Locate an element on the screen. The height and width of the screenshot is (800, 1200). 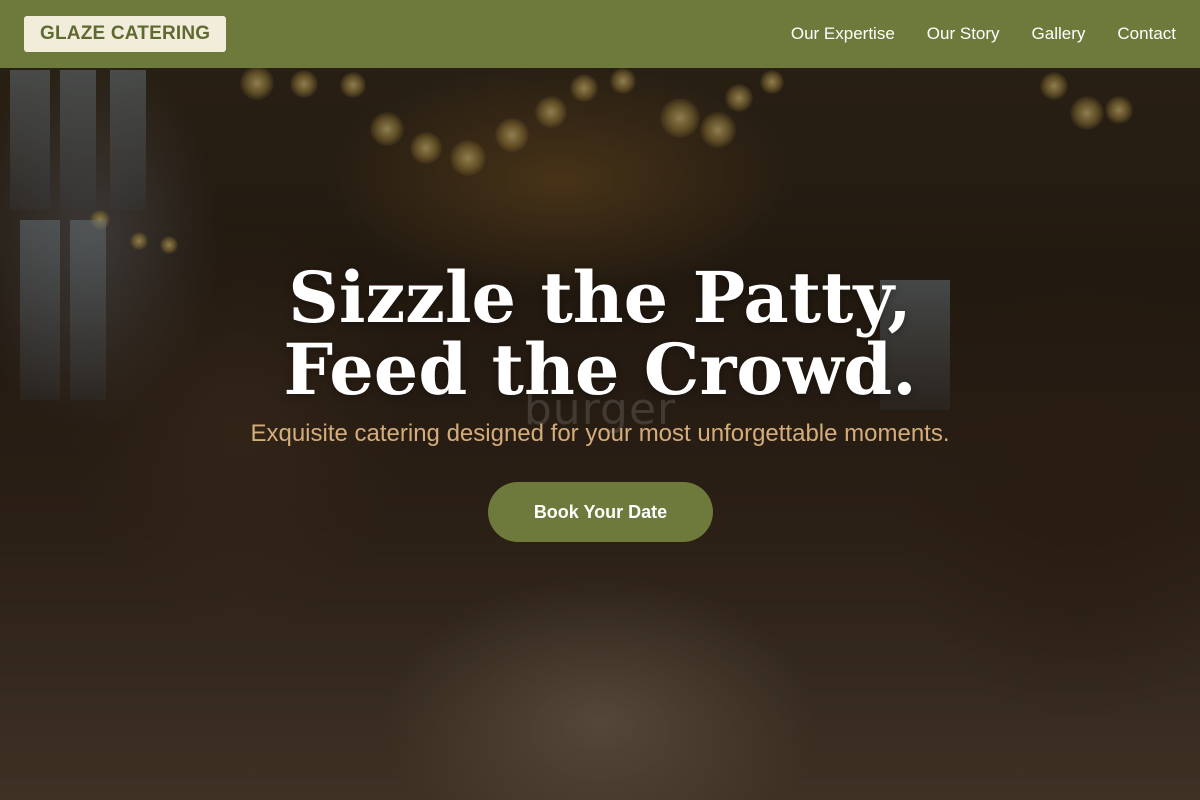
nav-link-our-expertise: Our Expertise is located at coordinates (843, 34).